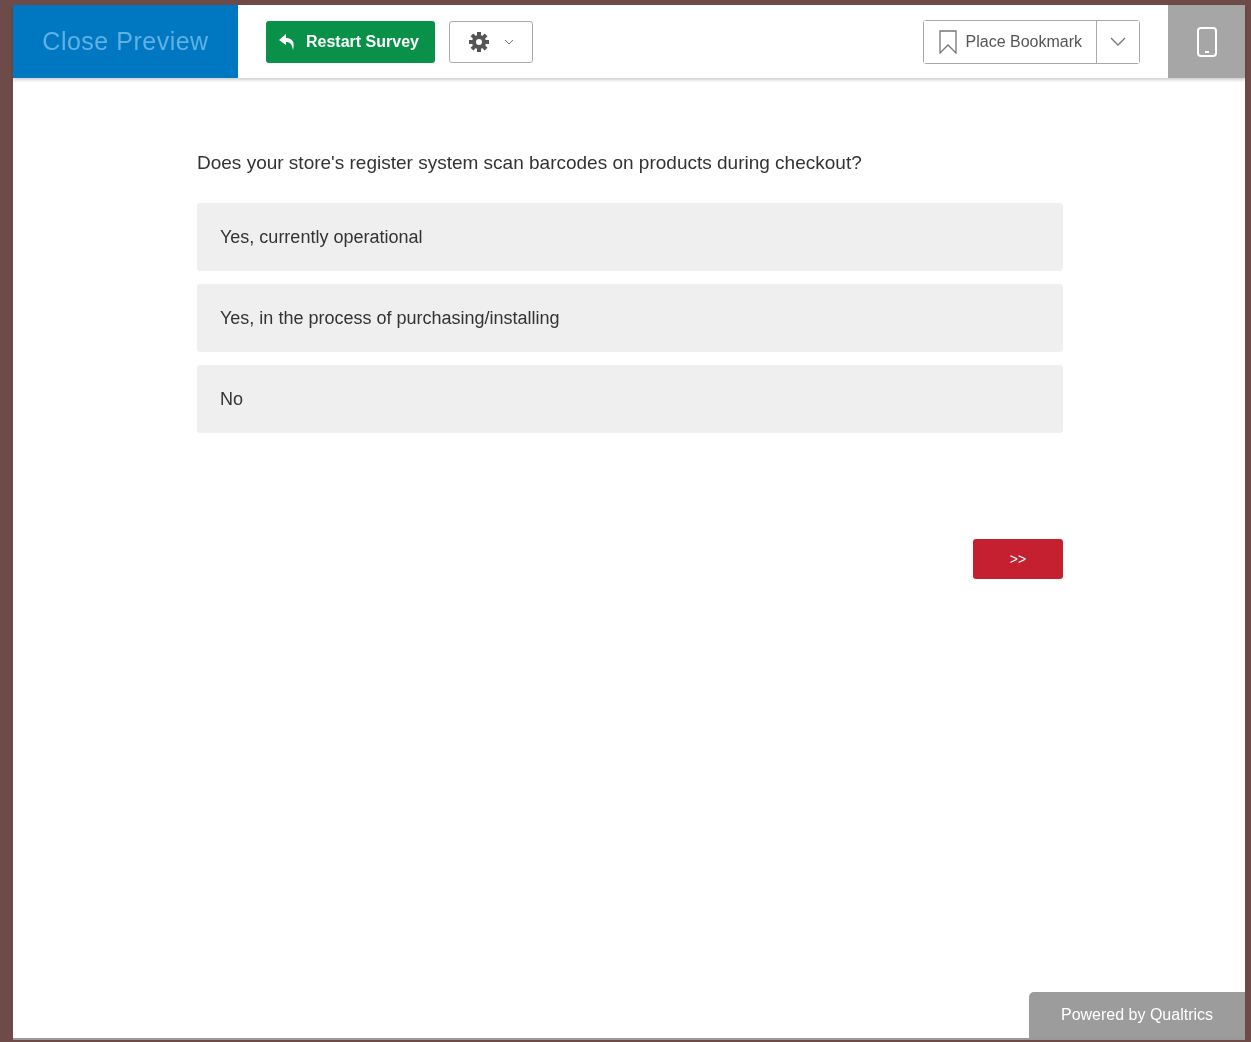  I want to click on restart-survey-button: Restart Survey, so click(350, 41).